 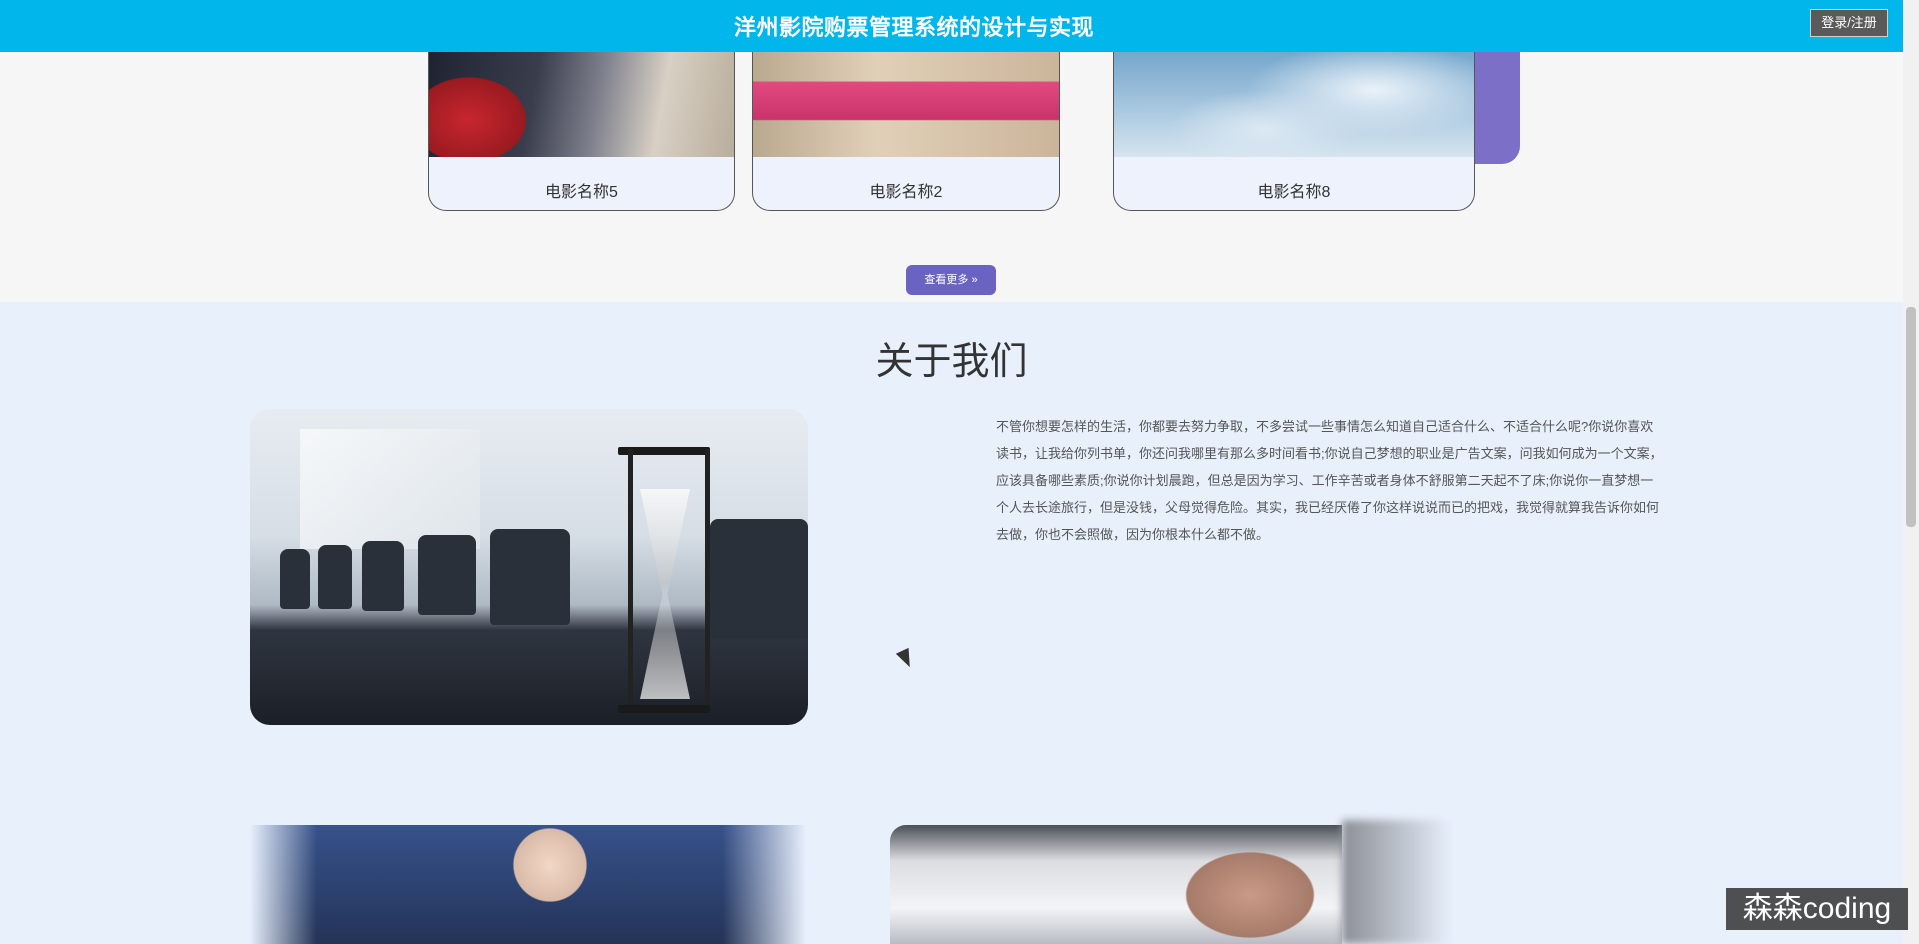 What do you see at coordinates (906, 659) in the screenshot?
I see `mouse-cursor-icon` at bounding box center [906, 659].